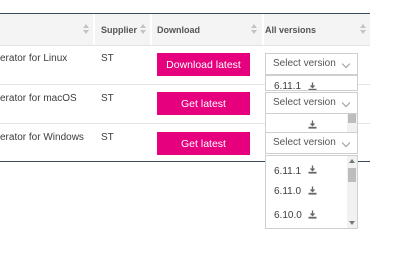 Image resolution: width=399 pixels, height=261 pixels. Describe the element at coordinates (287, 191) in the screenshot. I see `version-option: 6.11.0` at that location.